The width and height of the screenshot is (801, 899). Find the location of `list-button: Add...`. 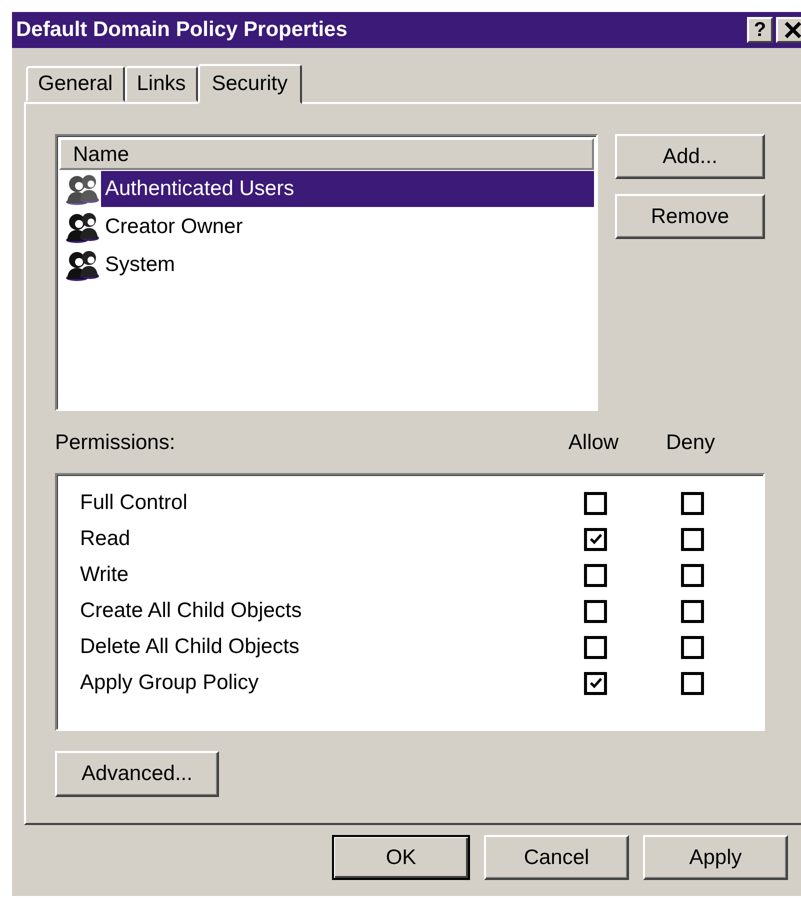

list-button: Add... is located at coordinates (690, 156).